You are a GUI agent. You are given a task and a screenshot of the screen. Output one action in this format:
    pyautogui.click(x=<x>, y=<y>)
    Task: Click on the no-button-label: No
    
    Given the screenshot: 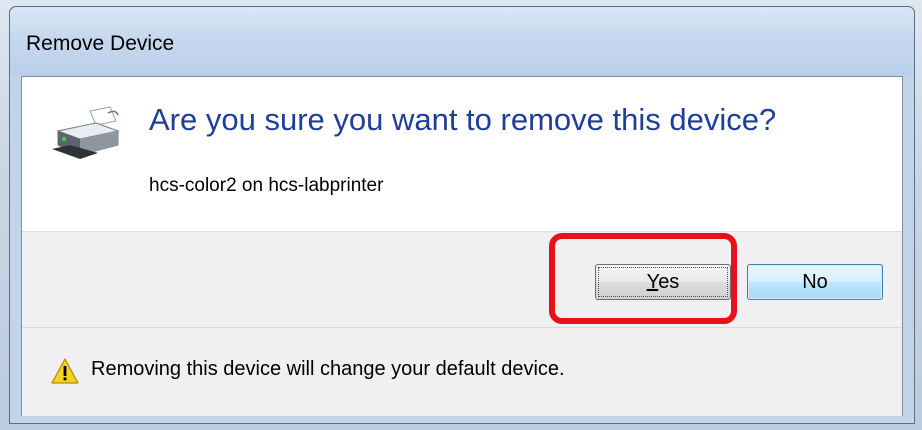 What is the action you would take?
    pyautogui.click(x=815, y=281)
    